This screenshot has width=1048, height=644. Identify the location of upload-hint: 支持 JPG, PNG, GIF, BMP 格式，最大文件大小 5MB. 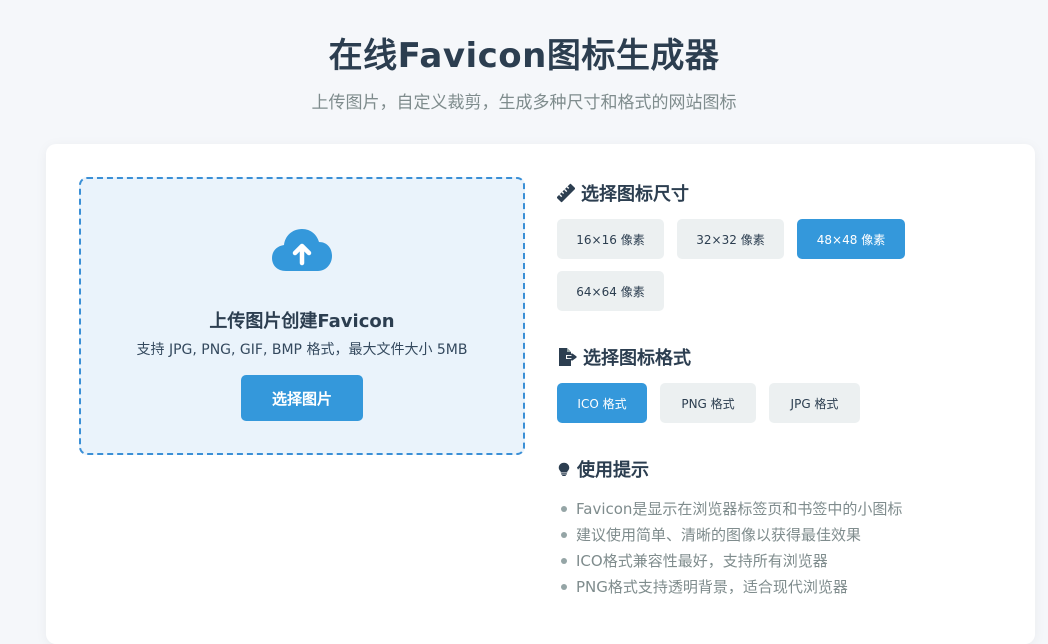
(302, 350).